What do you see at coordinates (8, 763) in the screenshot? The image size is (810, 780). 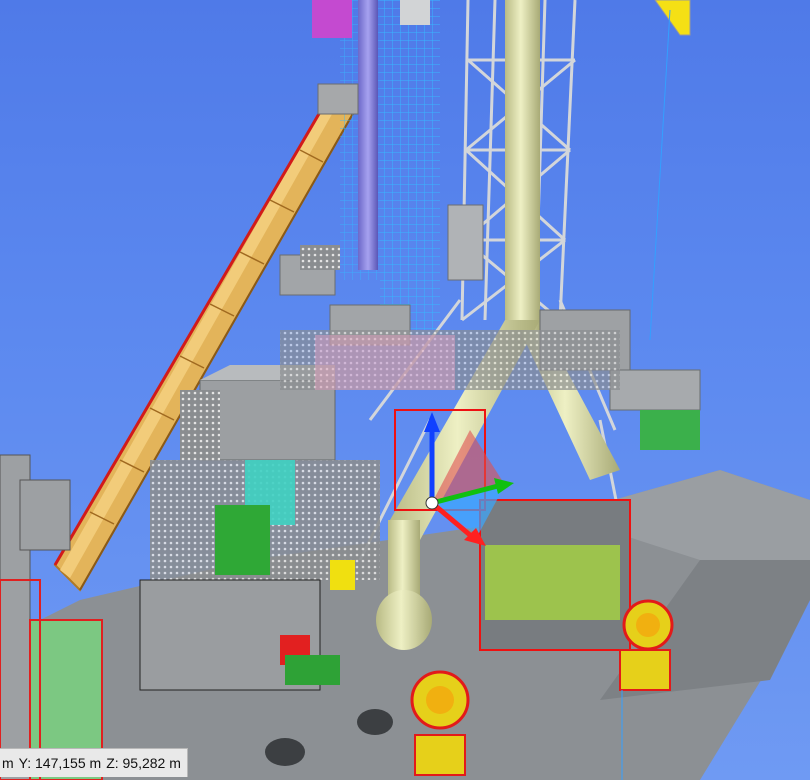 I see `x-coordinate-unit: m` at bounding box center [8, 763].